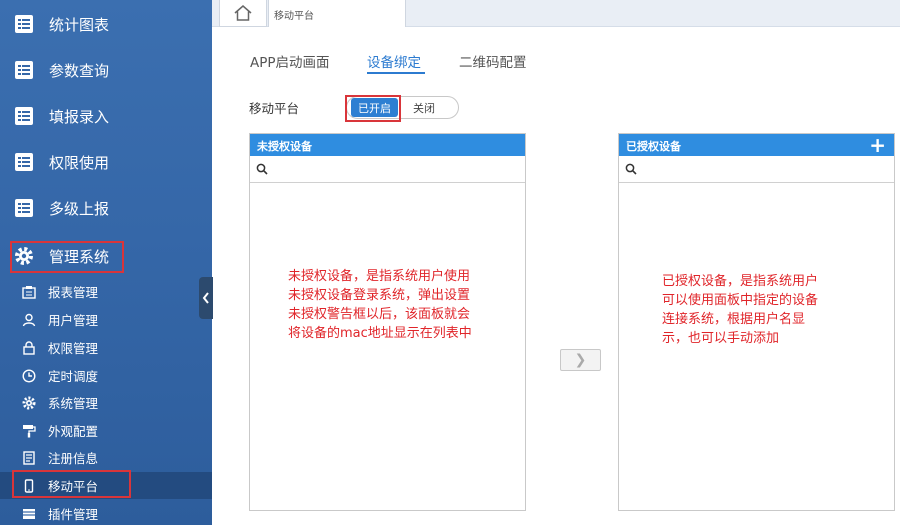 The image size is (900, 525). Describe the element at coordinates (73, 292) in the screenshot. I see `sidebar-subitem-label: 报表管理` at that location.